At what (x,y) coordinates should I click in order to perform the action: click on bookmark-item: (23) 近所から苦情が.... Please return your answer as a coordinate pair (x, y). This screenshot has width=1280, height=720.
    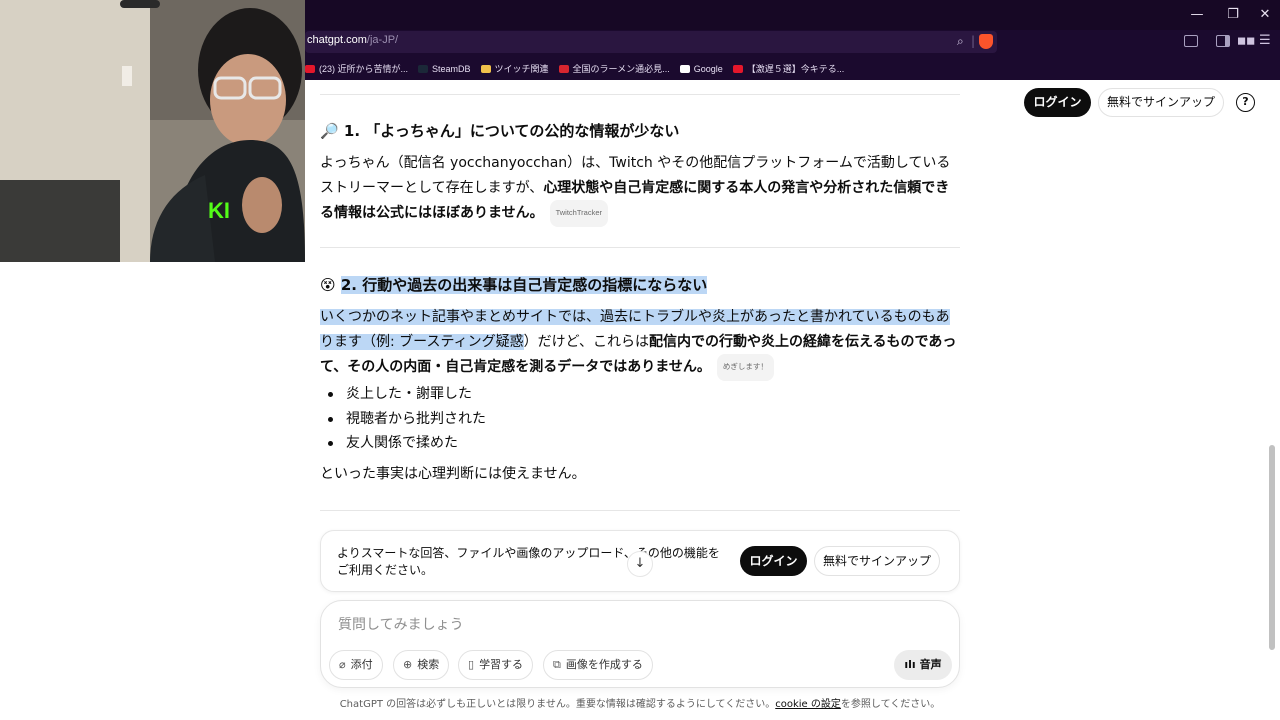
    Looking at the image, I should click on (356, 68).